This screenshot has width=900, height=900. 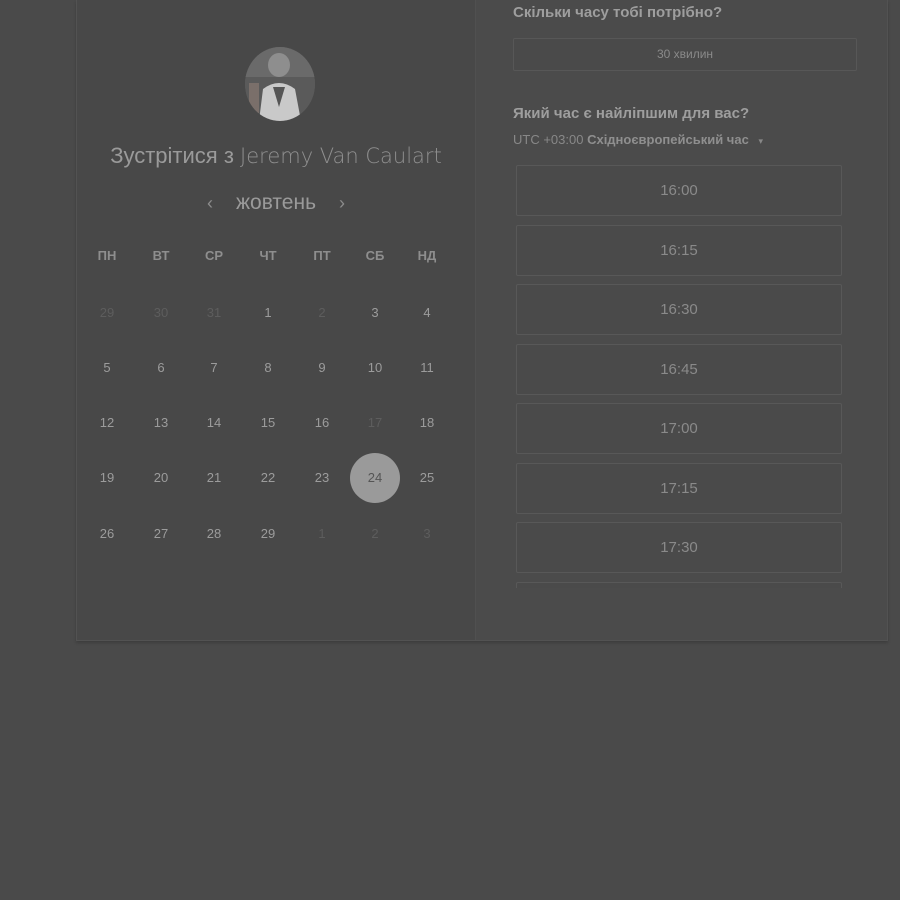 What do you see at coordinates (679, 309) in the screenshot?
I see `time-slot: 16:30` at bounding box center [679, 309].